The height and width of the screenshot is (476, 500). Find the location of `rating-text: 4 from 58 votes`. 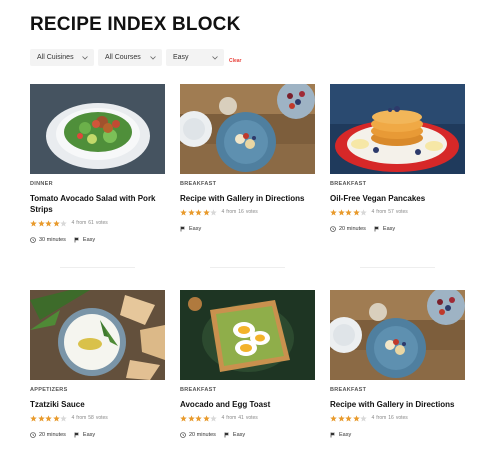

rating-text: 4 from 58 votes is located at coordinates (91, 418).